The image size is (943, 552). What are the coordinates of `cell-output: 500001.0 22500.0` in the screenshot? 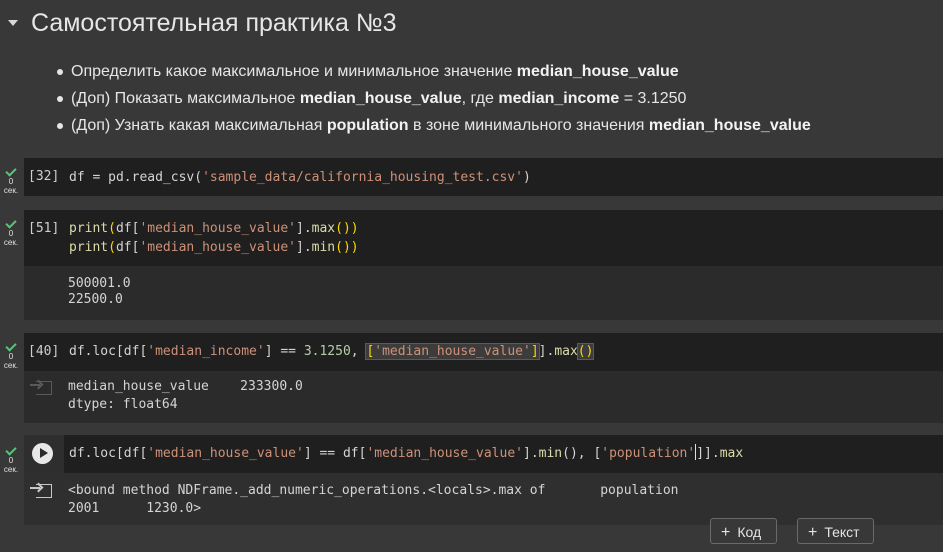 It's located at (483, 293).